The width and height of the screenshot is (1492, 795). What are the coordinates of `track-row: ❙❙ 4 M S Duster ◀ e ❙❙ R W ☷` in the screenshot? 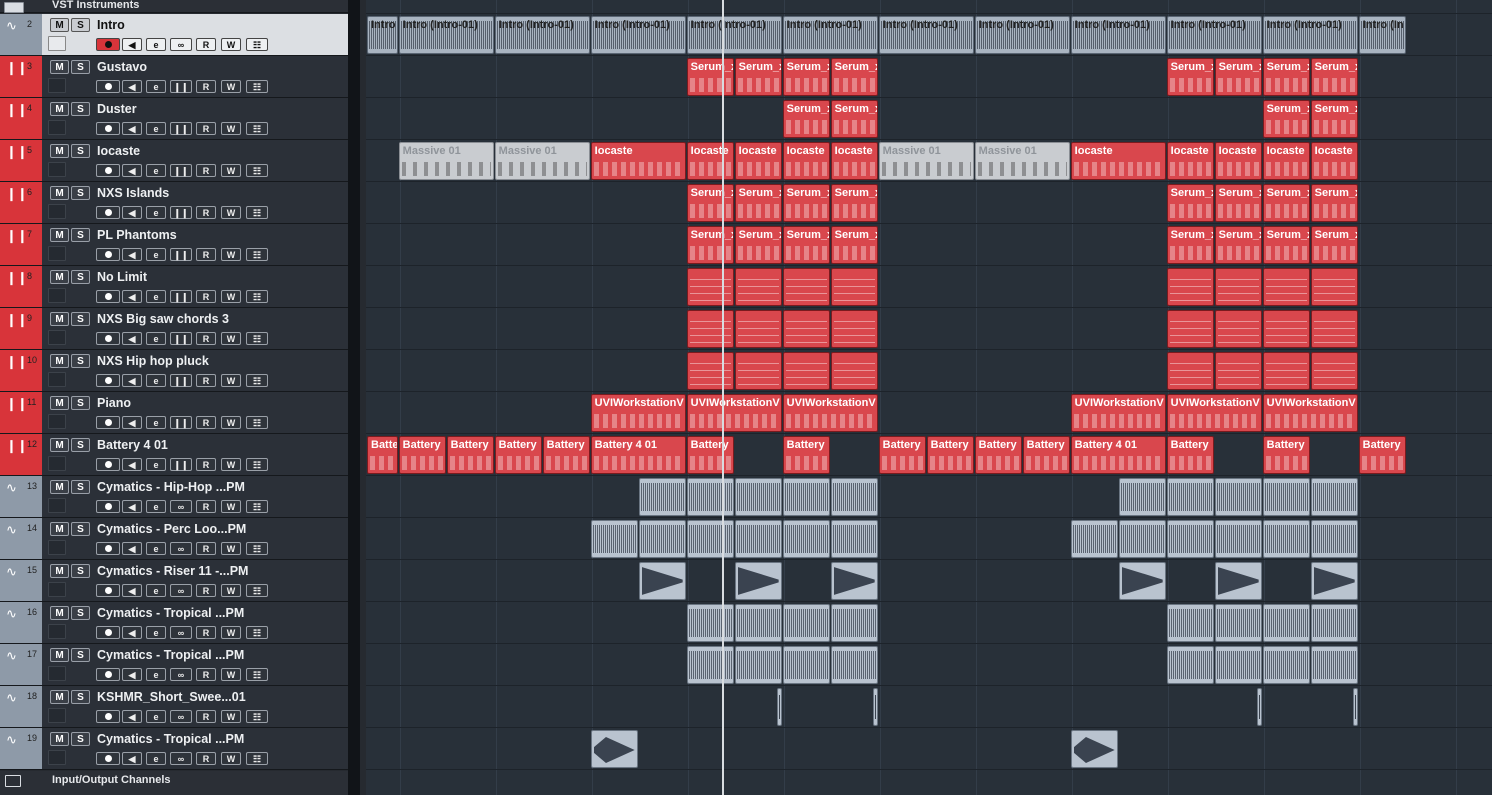 It's located at (180, 119).